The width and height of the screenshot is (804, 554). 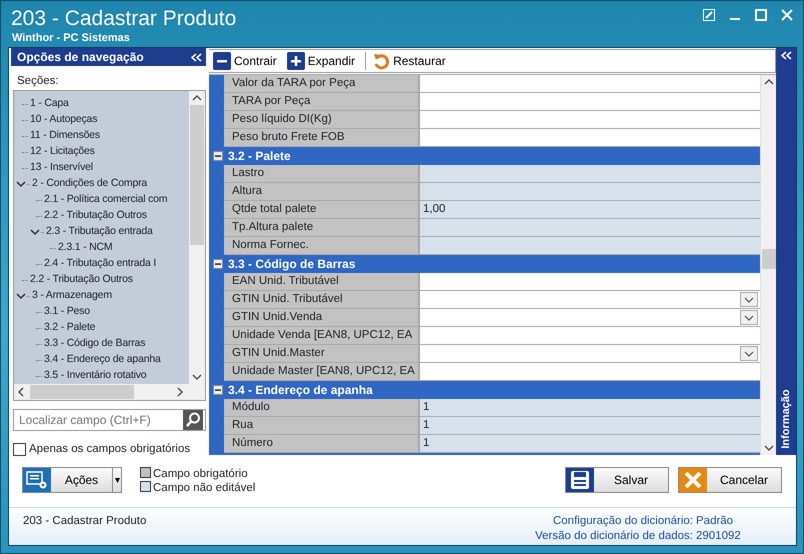 What do you see at coordinates (85, 248) in the screenshot?
I see `tree-item: 2.3.1 - NCM` at bounding box center [85, 248].